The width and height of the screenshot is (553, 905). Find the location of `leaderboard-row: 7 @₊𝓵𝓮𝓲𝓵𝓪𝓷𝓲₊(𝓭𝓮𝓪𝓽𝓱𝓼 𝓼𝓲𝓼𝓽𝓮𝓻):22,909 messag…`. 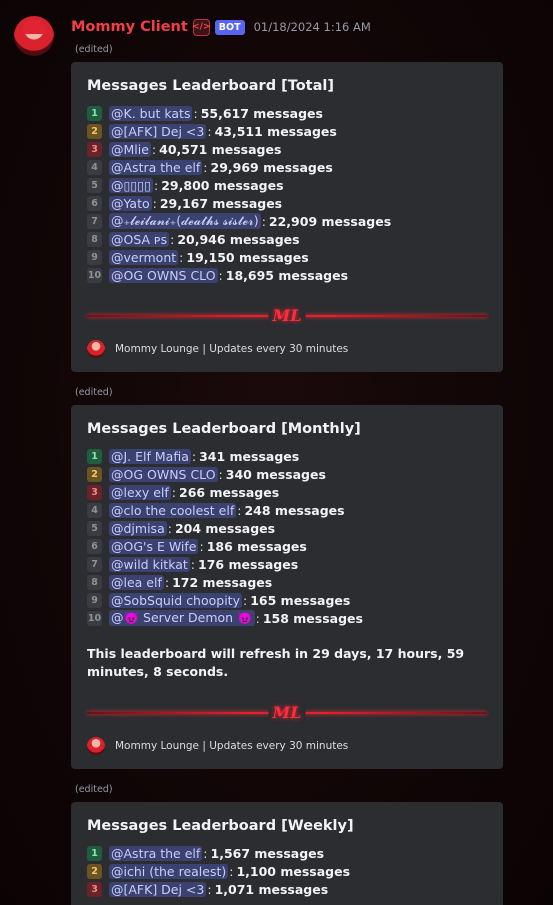

leaderboard-row: 7 @₊𝓵𝓮𝓲𝓵𝓪𝓷𝓲₊(𝓭𝓮𝓪𝓽𝓱𝓼 𝓼𝓲𝓼𝓽𝓮𝓻):22,909 messag… is located at coordinates (287, 221).